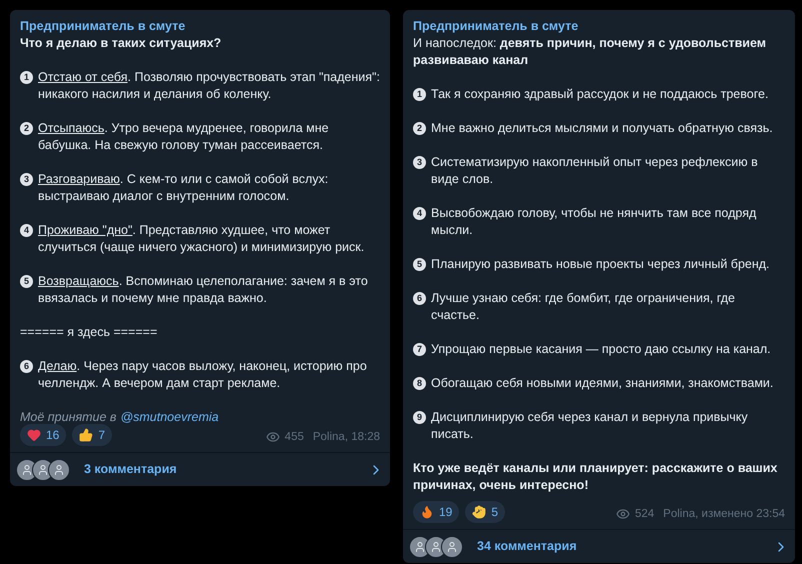 The width and height of the screenshot is (802, 564). Describe the element at coordinates (184, 137) in the screenshot. I see `list-item-text: Отсыпаюсь. Утро вечера мудренее, говорила мне бабушка. На свежую голову туман рассеивается.` at that location.